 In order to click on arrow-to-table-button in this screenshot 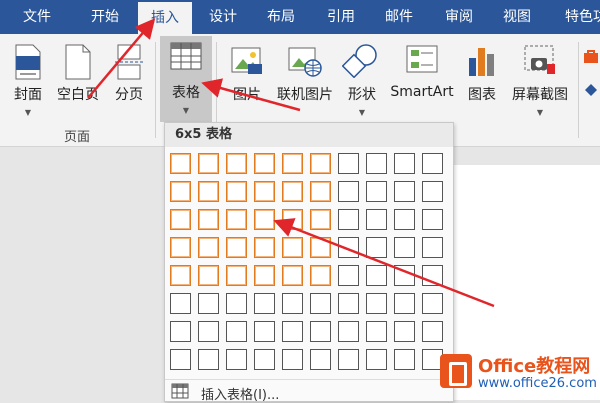, I will do `click(251, 95)`.